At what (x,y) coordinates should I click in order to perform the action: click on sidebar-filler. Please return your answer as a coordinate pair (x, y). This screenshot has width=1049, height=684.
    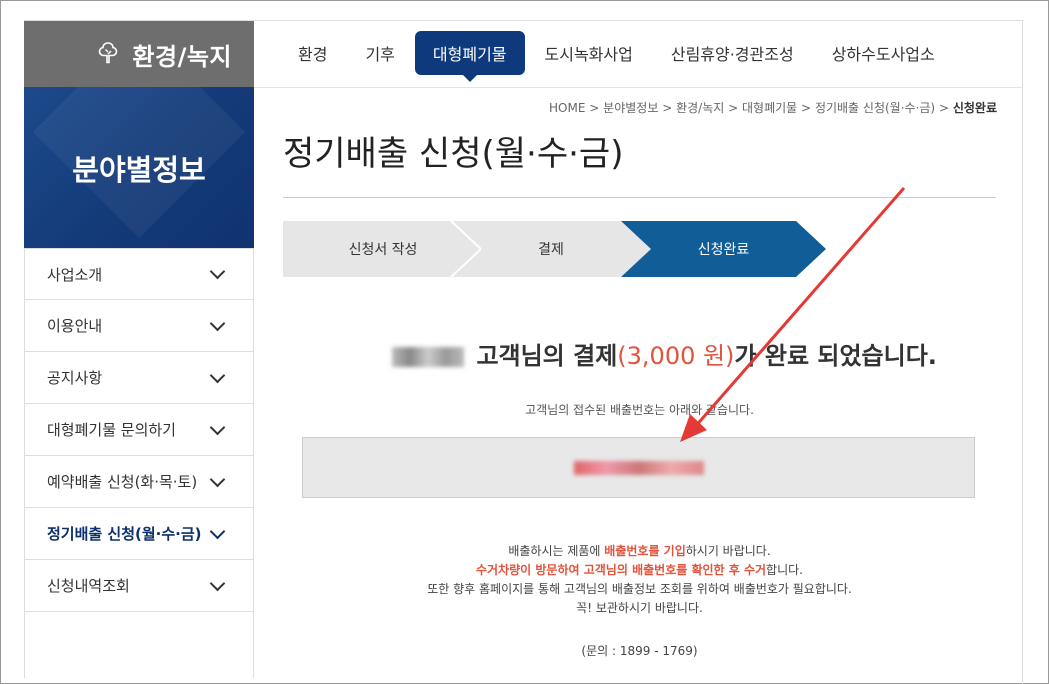
    Looking at the image, I should click on (139, 645).